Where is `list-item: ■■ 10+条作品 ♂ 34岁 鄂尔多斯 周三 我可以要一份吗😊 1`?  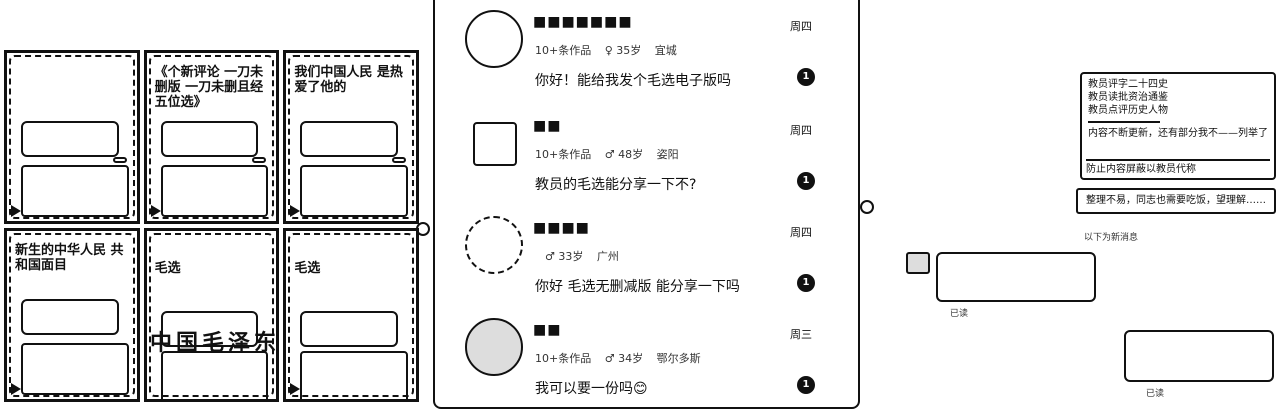 list-item: ■■ 10+条作品 ♂ 34岁 鄂尔多斯 周三 我可以要一份吗😊 1 is located at coordinates (646, 358).